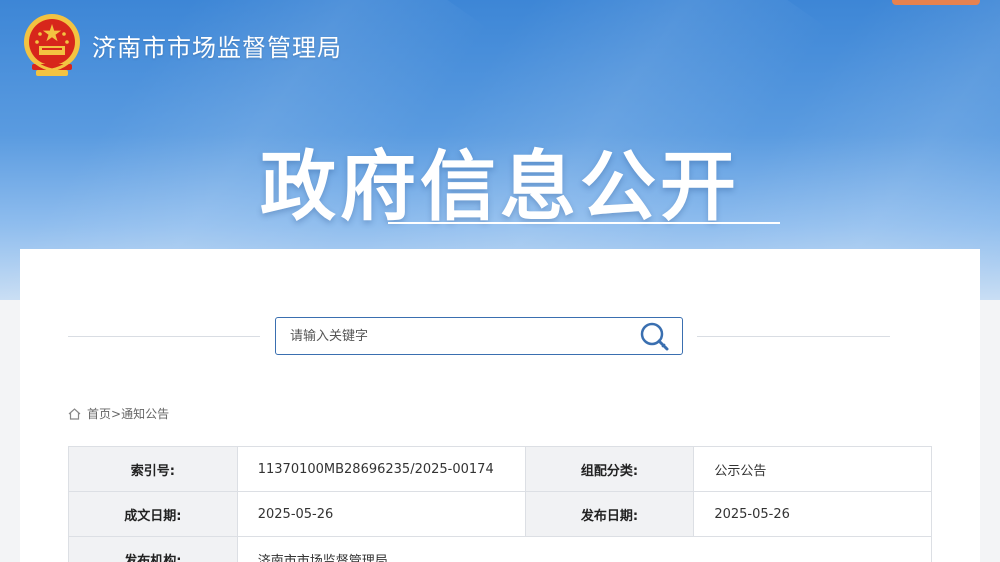 The height and width of the screenshot is (562, 1000). Describe the element at coordinates (74, 413) in the screenshot. I see `home-icon` at that location.